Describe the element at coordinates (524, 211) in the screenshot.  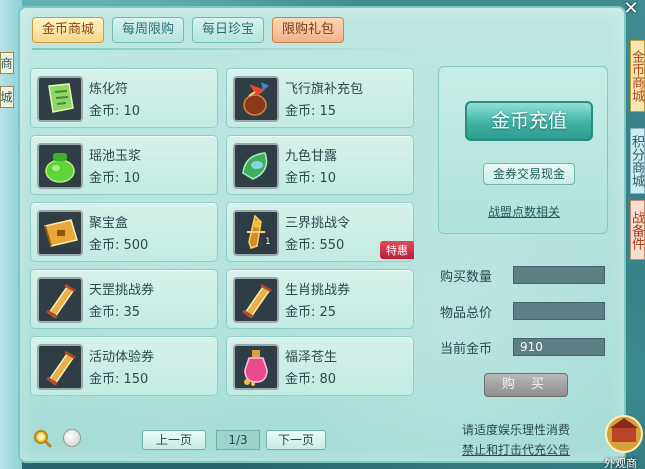
I see `guild-points-link: 战盟点数相关` at that location.